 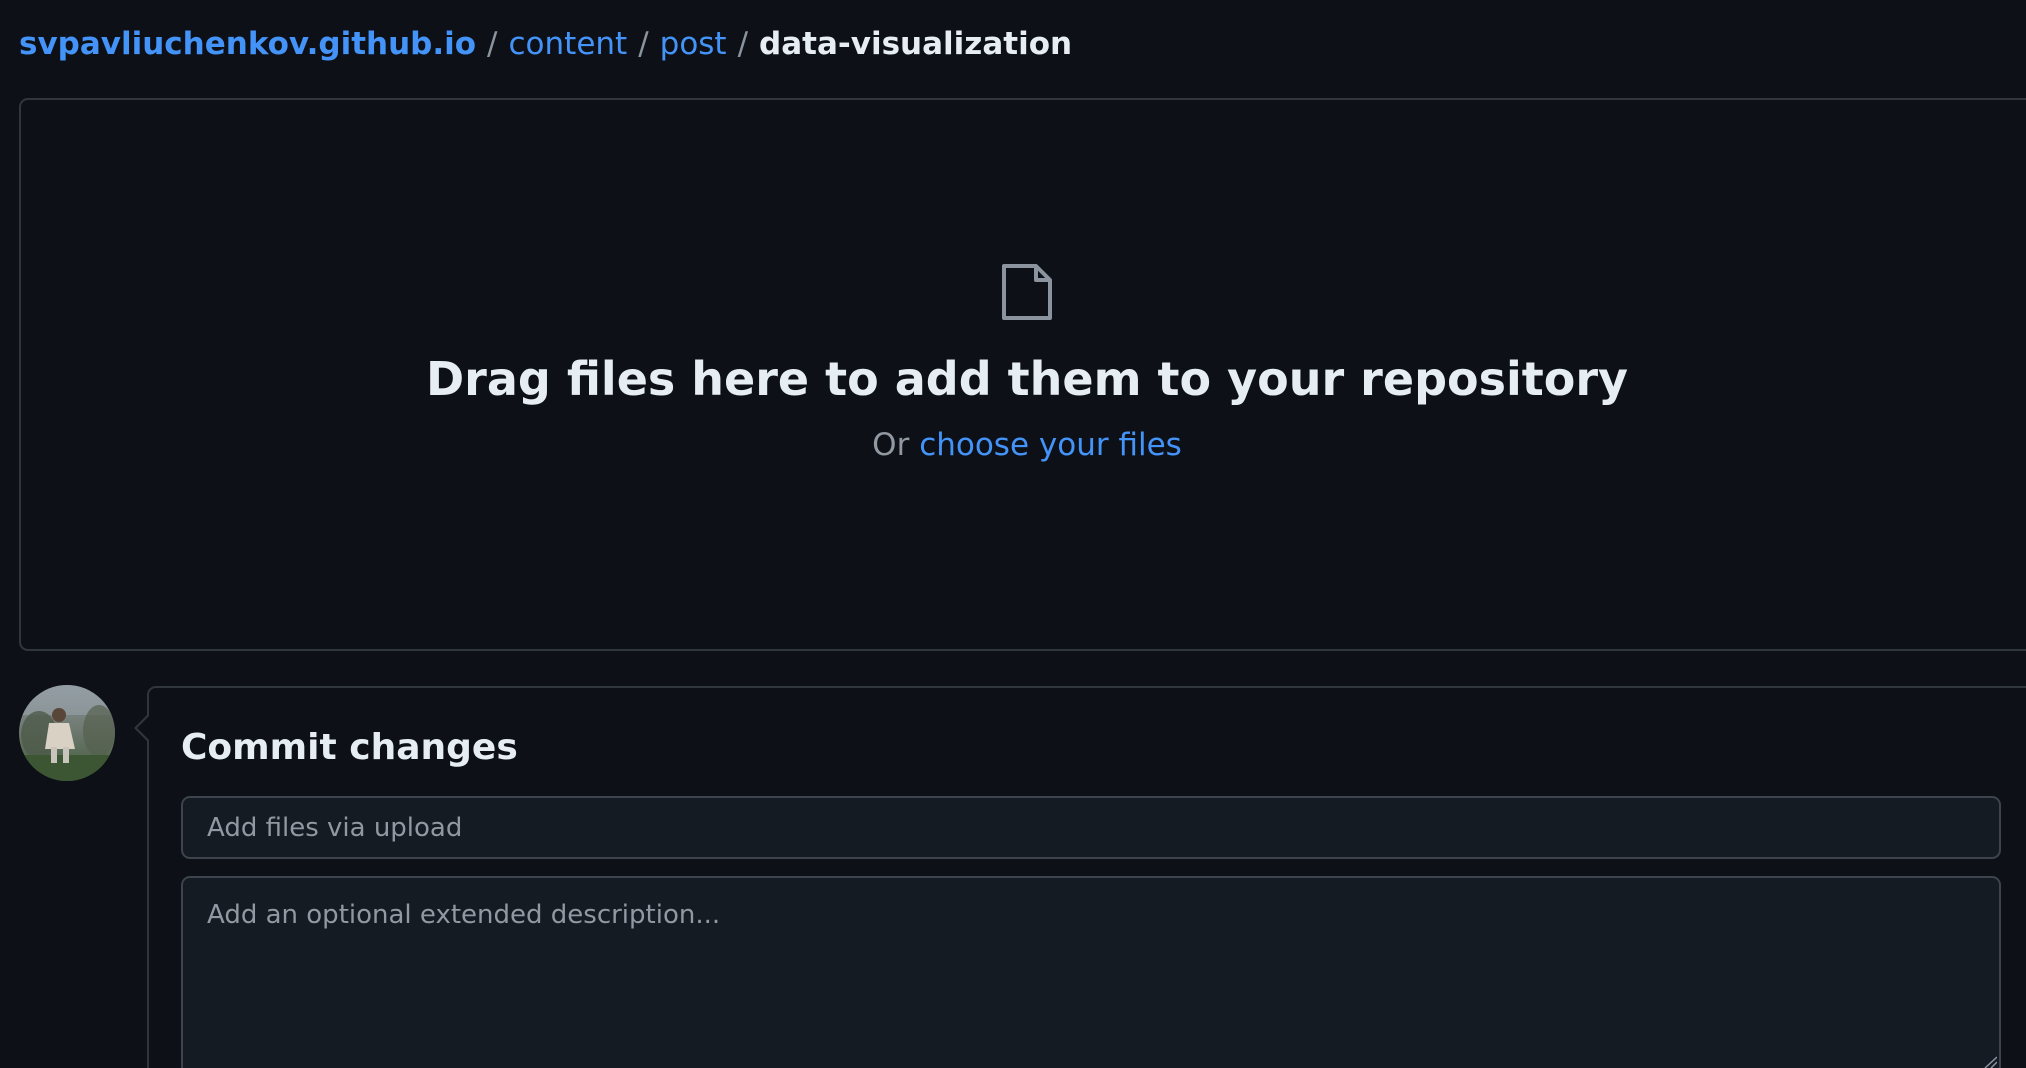 I want to click on drop-zone-subtitle: Or choose your files, so click(x=1013, y=445).